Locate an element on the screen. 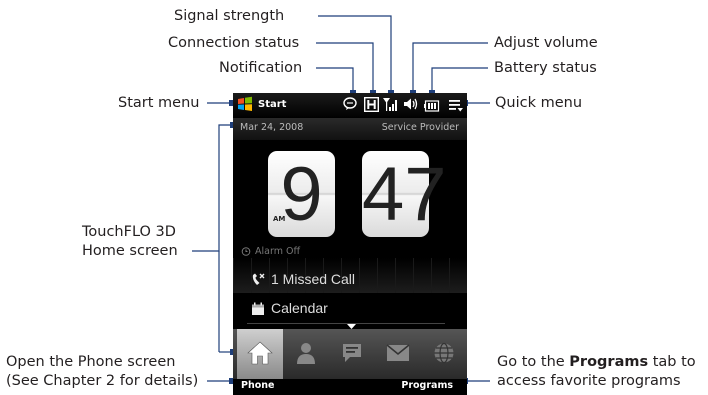 This screenshot has height=395, width=708. phone-callout-line1: Open the Phone screen is located at coordinates (91, 362).